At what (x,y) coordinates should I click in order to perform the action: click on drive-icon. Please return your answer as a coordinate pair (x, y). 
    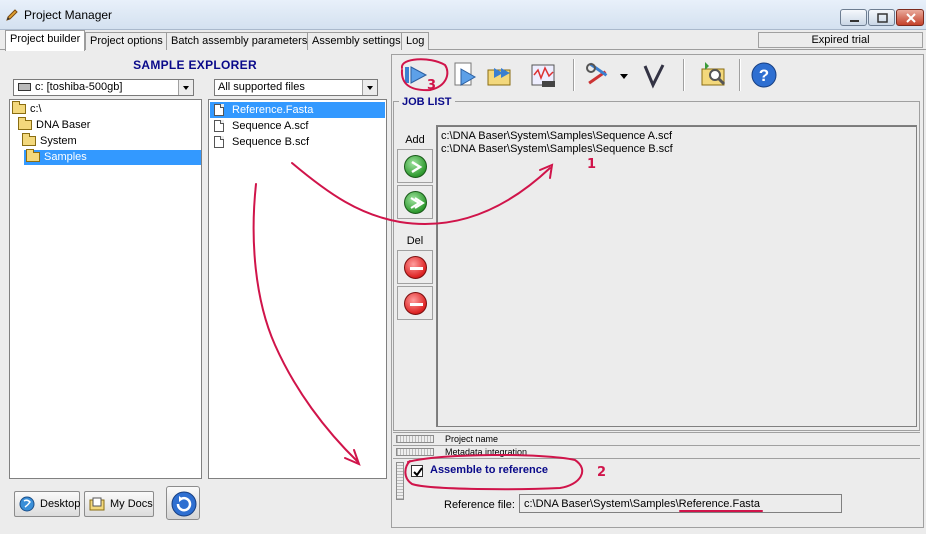
    Looking at the image, I should click on (24, 87).